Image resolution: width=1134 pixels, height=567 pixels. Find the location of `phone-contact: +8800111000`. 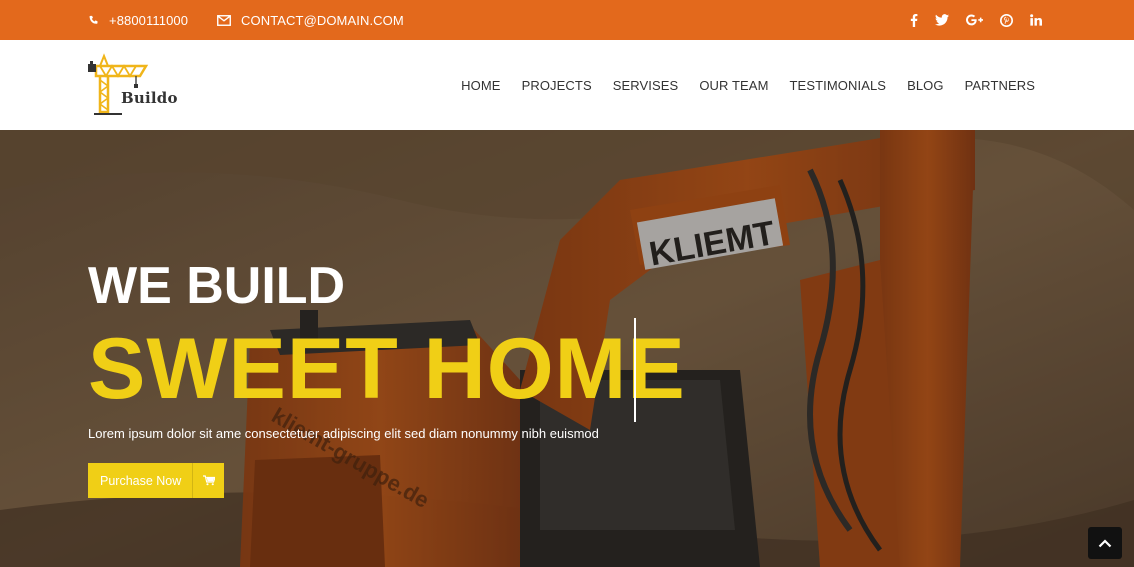

phone-contact: +8800111000 is located at coordinates (138, 20).